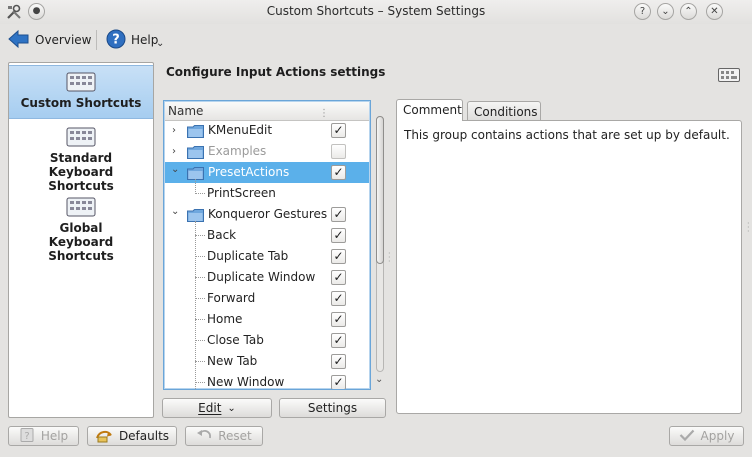 The width and height of the screenshot is (752, 457). What do you see at coordinates (195, 131) in the screenshot?
I see `folder-icon` at bounding box center [195, 131].